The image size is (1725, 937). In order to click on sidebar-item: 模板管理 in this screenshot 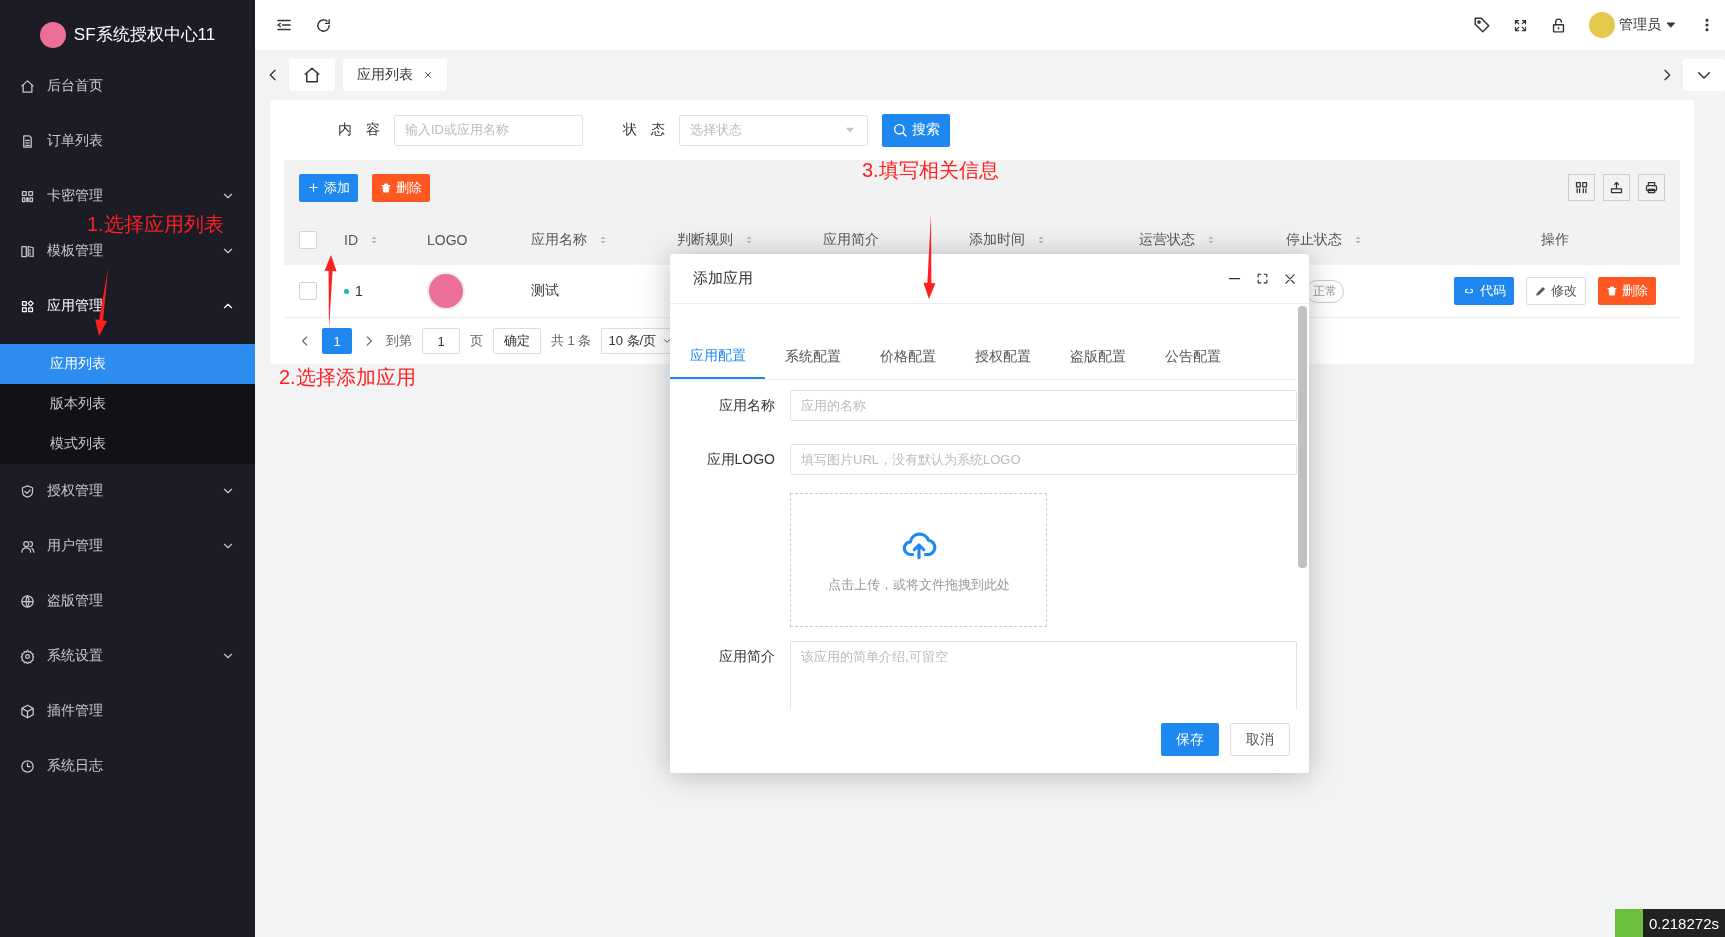, I will do `click(127, 251)`.